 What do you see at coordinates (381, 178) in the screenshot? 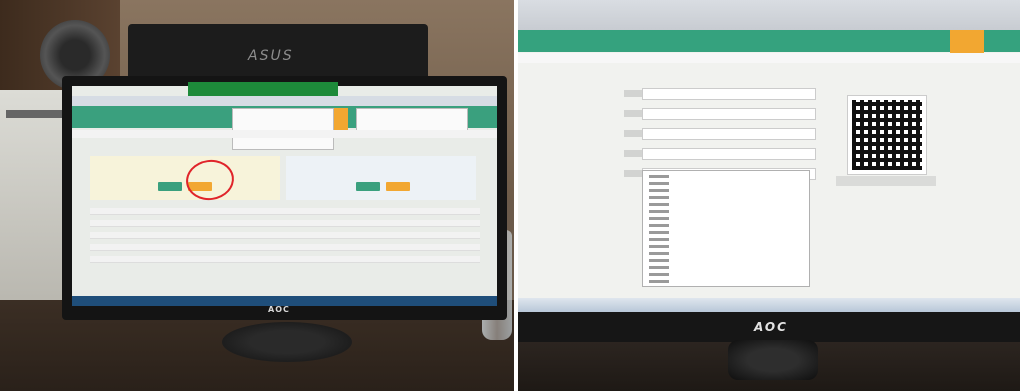
I see `option-card-right` at bounding box center [381, 178].